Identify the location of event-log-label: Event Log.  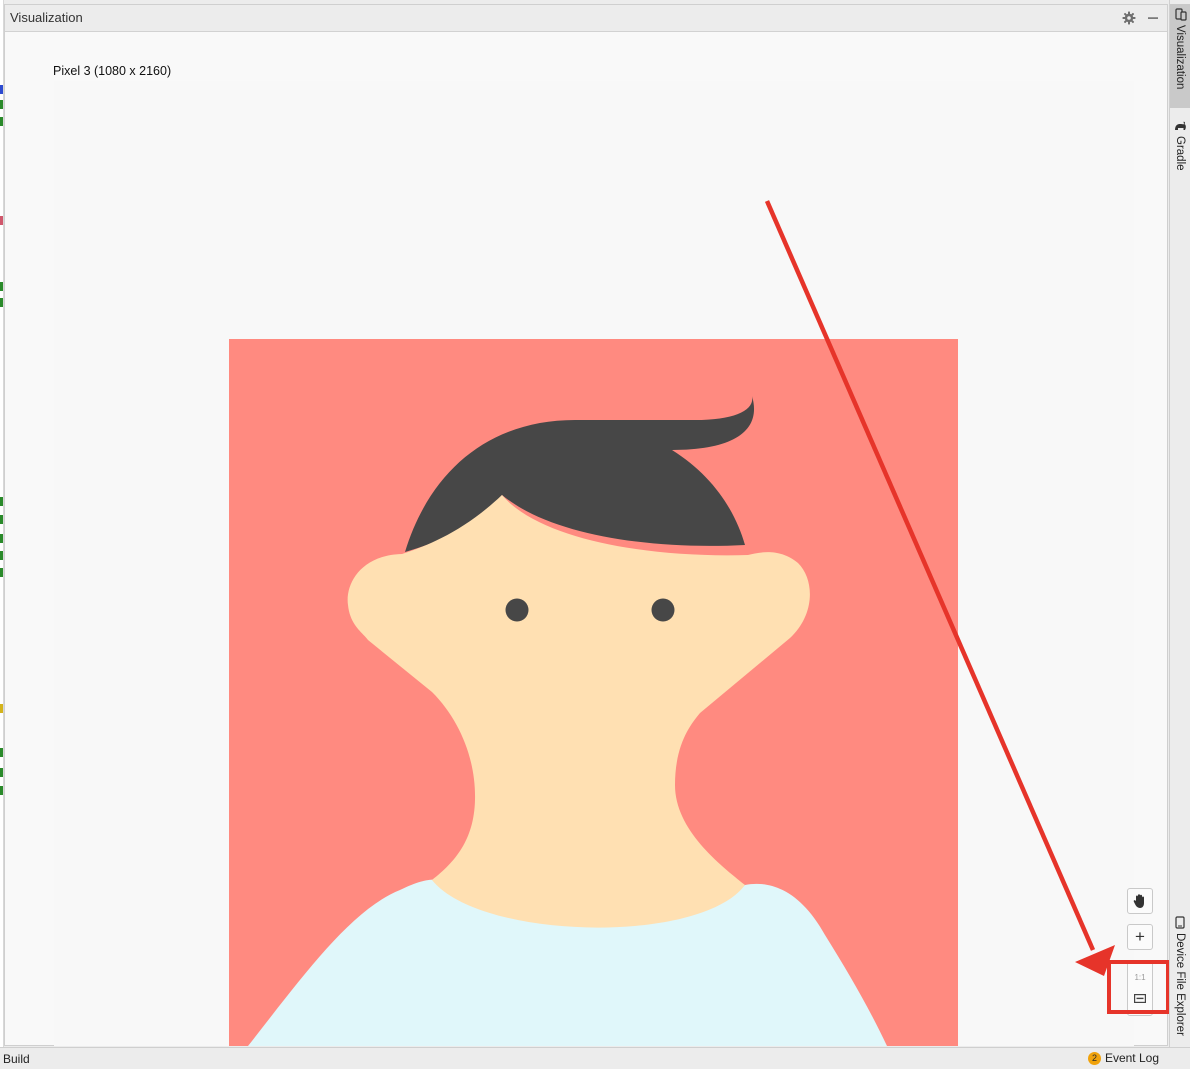
(1131, 1058).